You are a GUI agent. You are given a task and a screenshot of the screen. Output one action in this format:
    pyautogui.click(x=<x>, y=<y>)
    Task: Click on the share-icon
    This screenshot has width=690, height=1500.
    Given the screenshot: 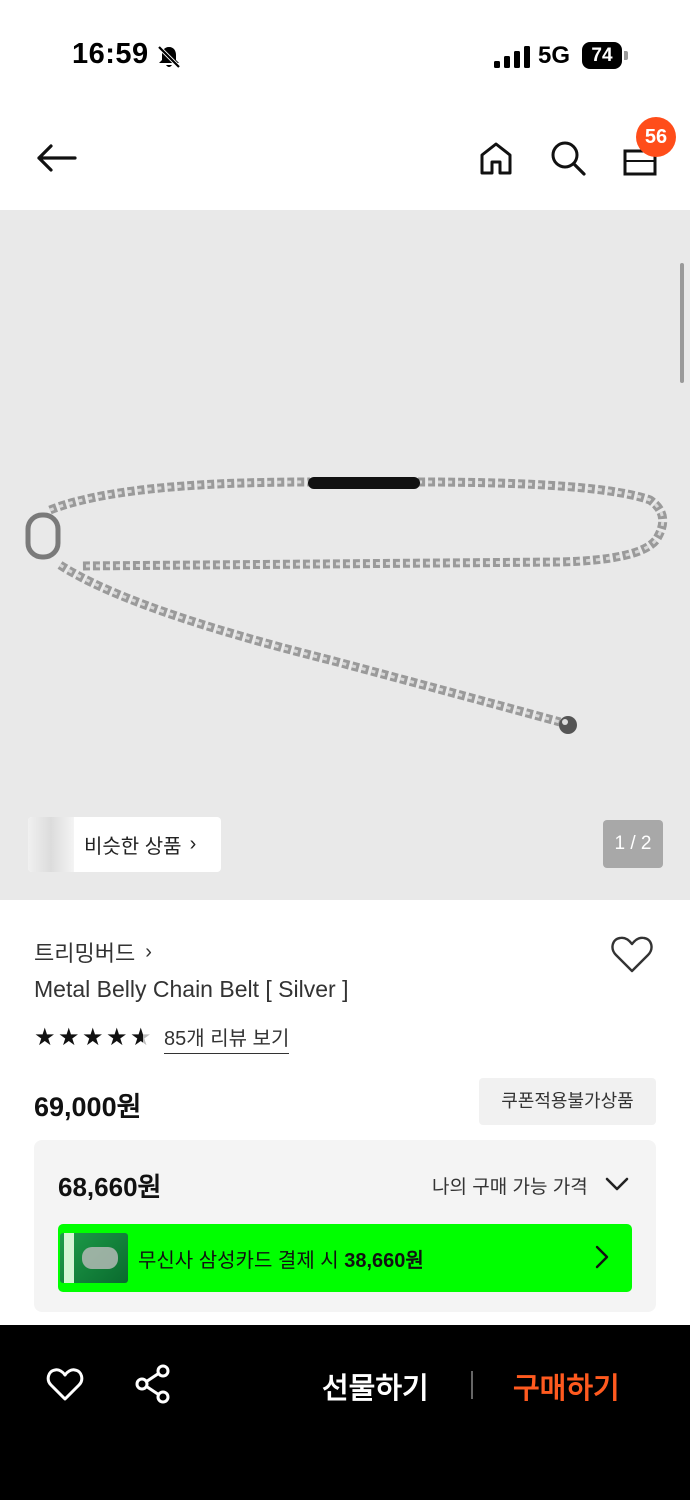 What is the action you would take?
    pyautogui.click(x=153, y=1384)
    